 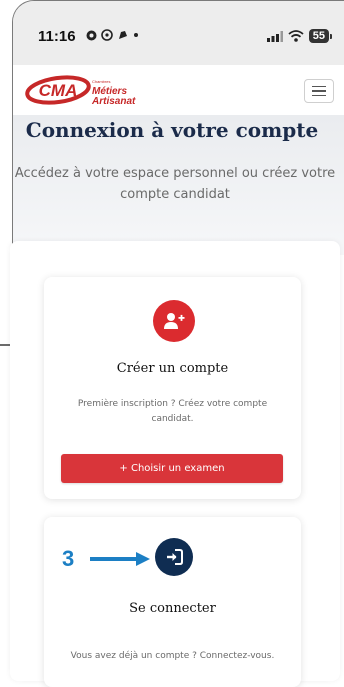 What do you see at coordinates (172, 608) in the screenshot?
I see `login-title: Se connecter` at bounding box center [172, 608].